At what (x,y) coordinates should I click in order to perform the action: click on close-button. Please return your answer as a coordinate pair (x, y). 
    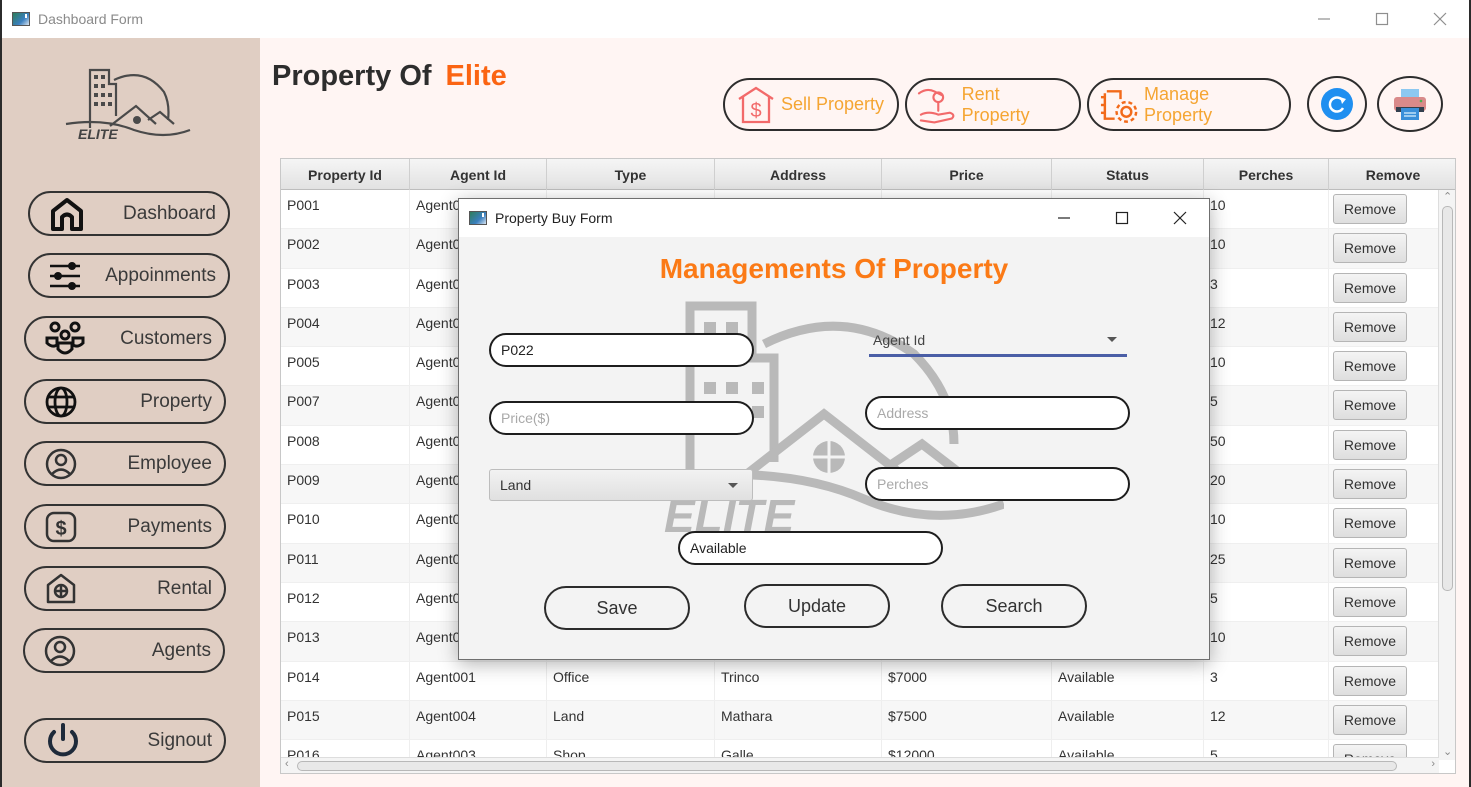
    Looking at the image, I should click on (1440, 19).